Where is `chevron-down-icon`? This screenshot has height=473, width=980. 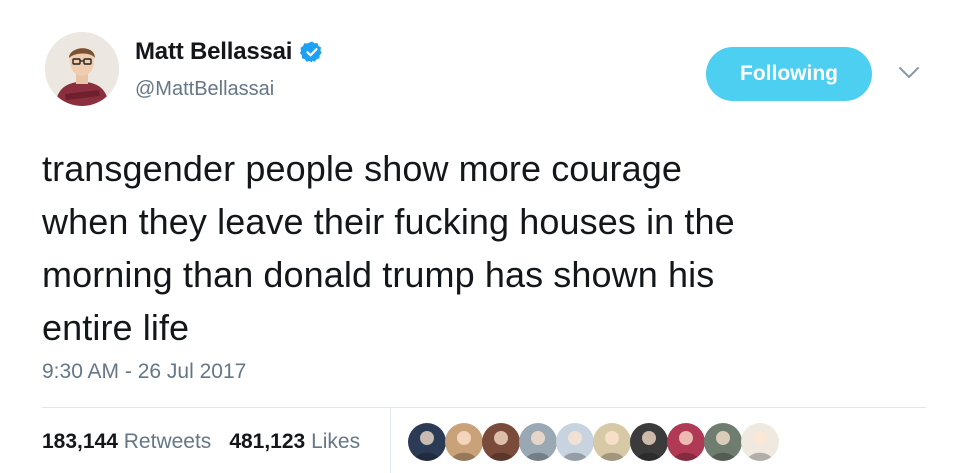 chevron-down-icon is located at coordinates (909, 73).